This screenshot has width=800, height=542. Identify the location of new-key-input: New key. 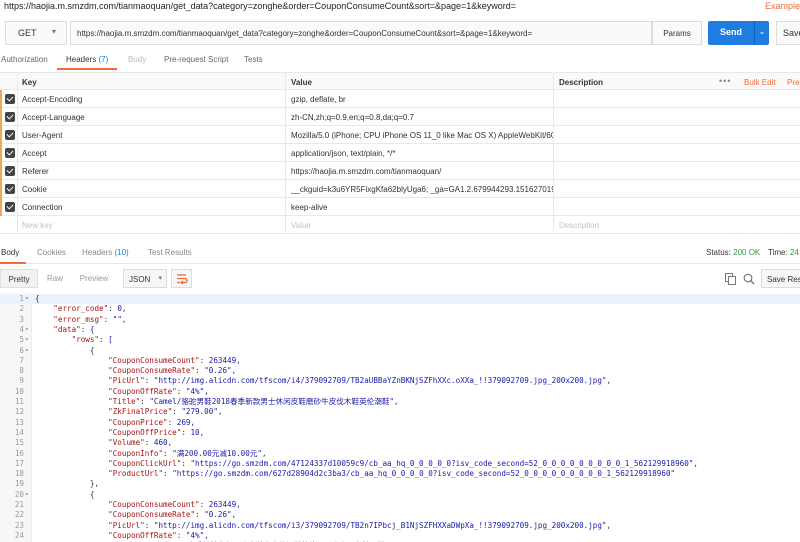
(153, 225).